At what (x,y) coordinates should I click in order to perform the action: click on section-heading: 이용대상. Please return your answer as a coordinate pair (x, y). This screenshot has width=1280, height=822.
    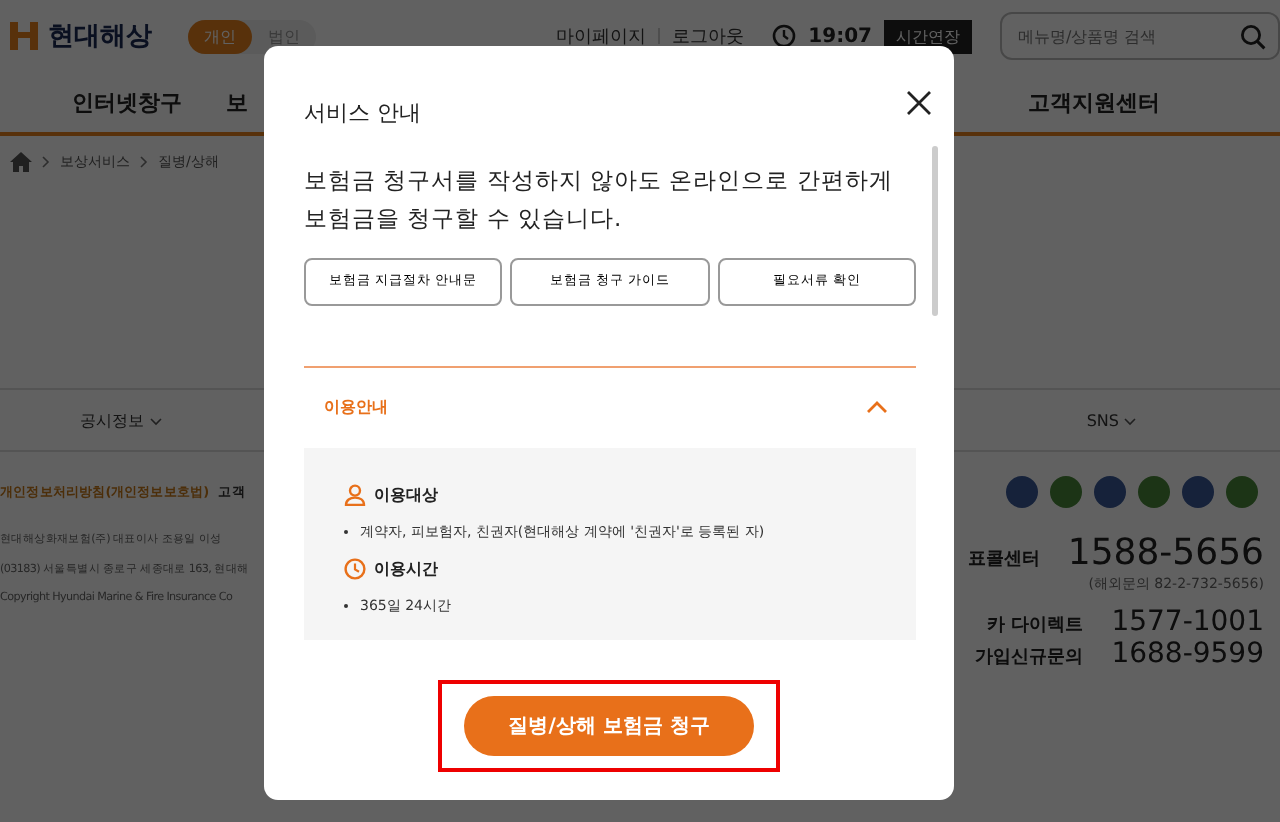
    Looking at the image, I should click on (406, 494).